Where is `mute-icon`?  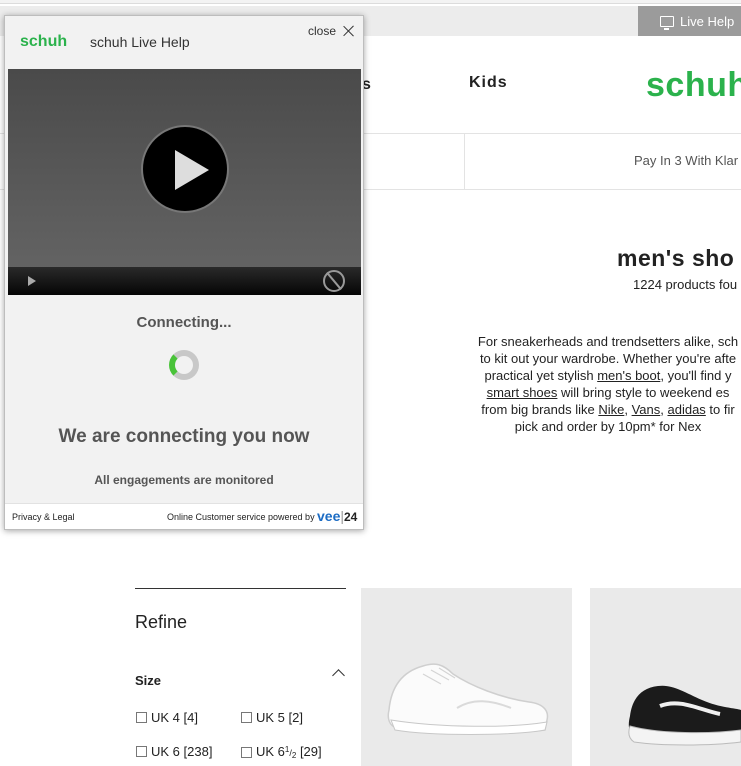 mute-icon is located at coordinates (334, 281).